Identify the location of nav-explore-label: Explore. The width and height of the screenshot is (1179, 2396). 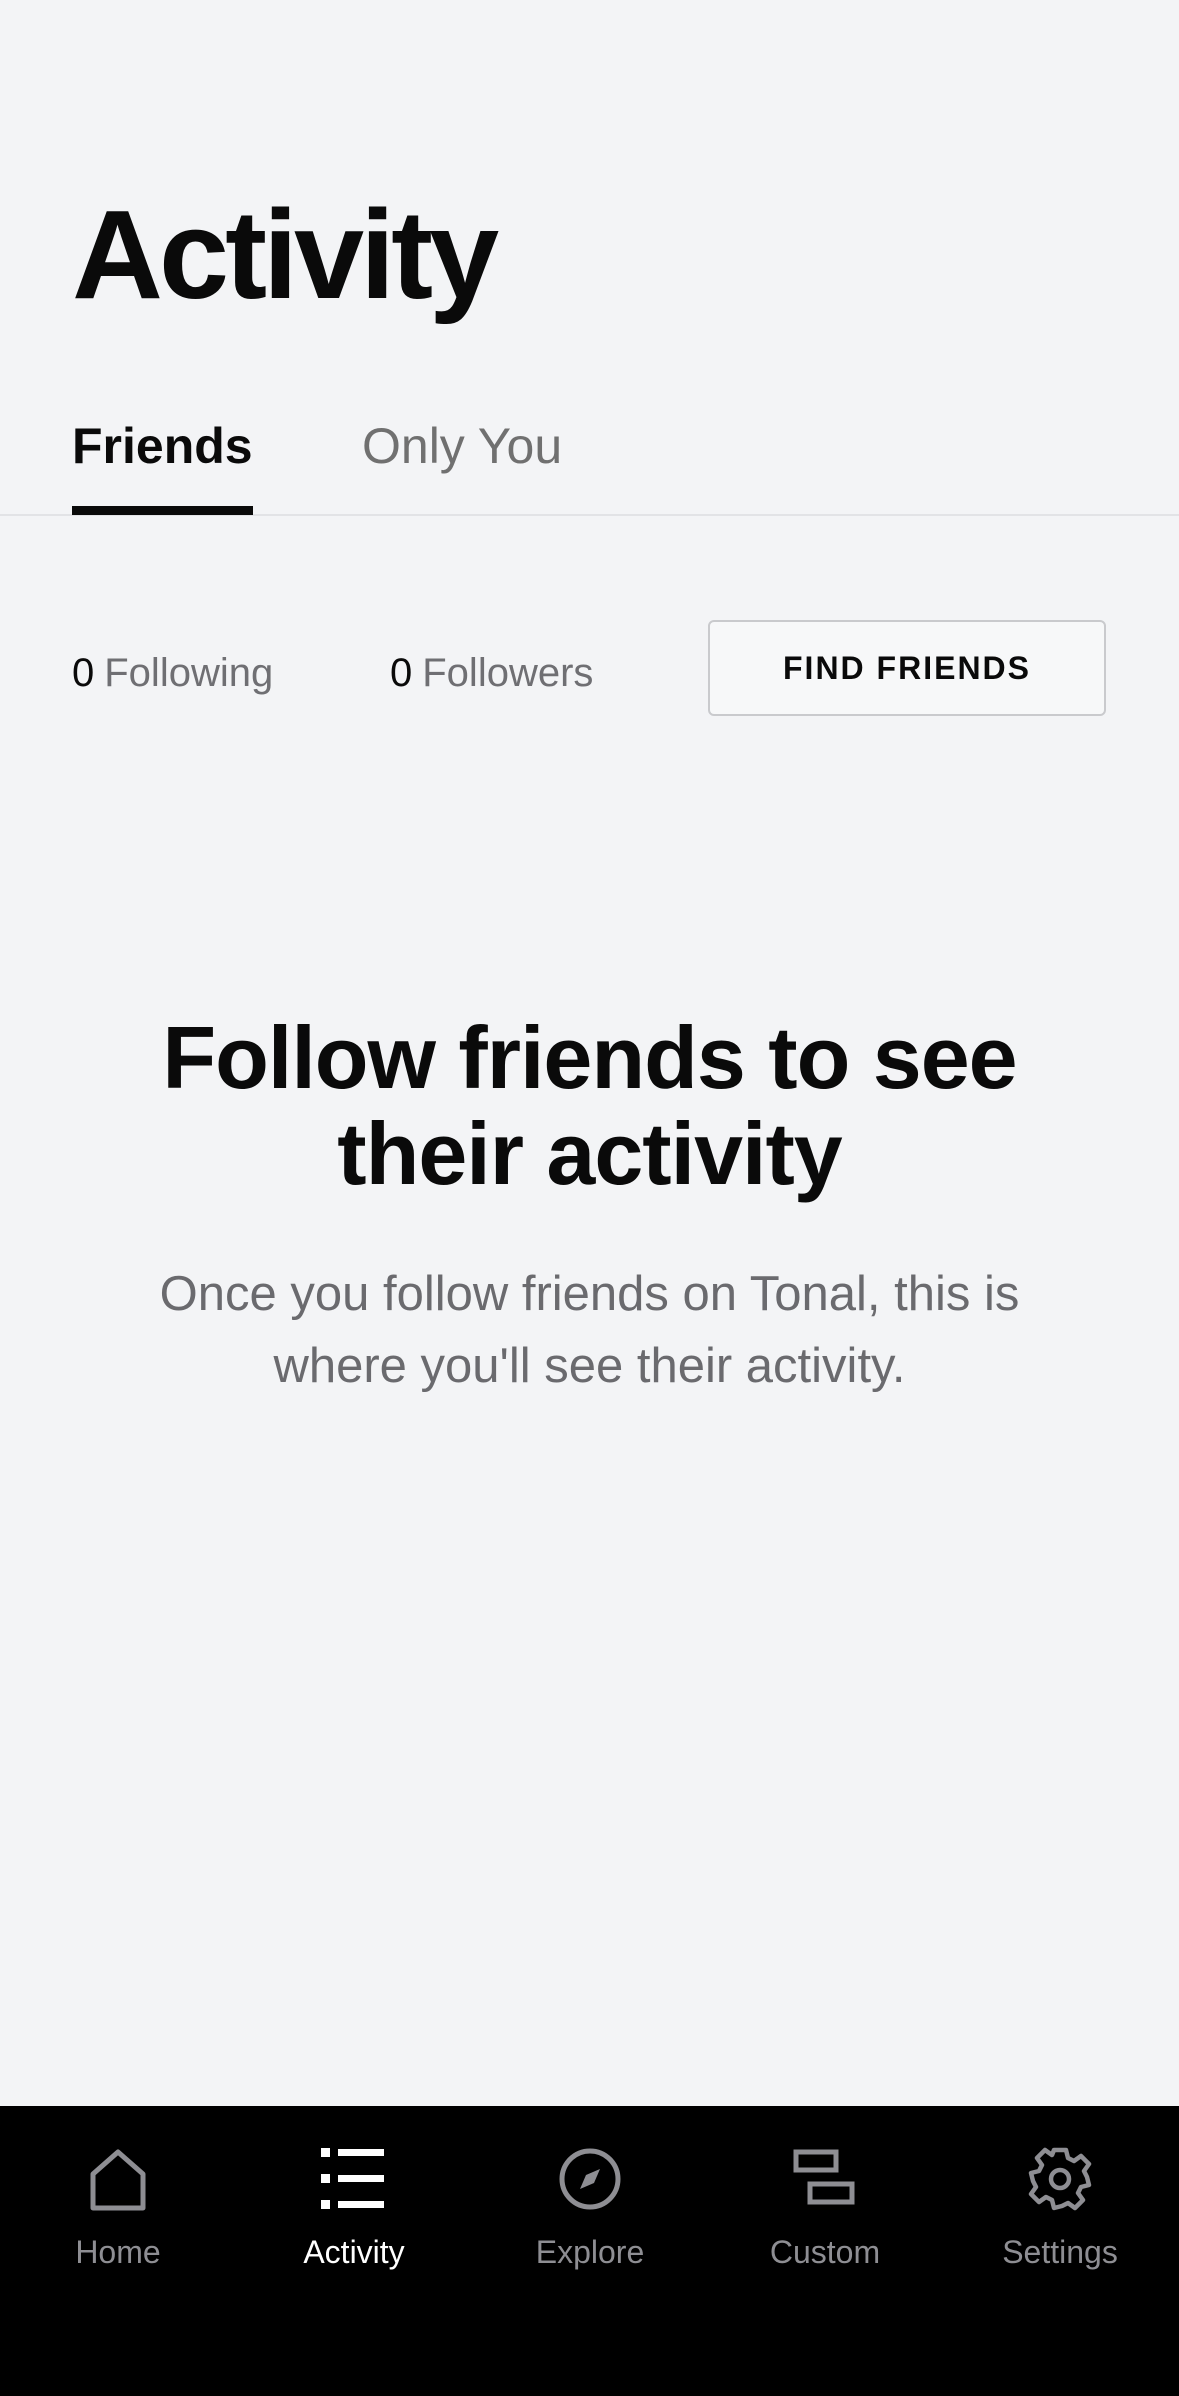
(590, 2252).